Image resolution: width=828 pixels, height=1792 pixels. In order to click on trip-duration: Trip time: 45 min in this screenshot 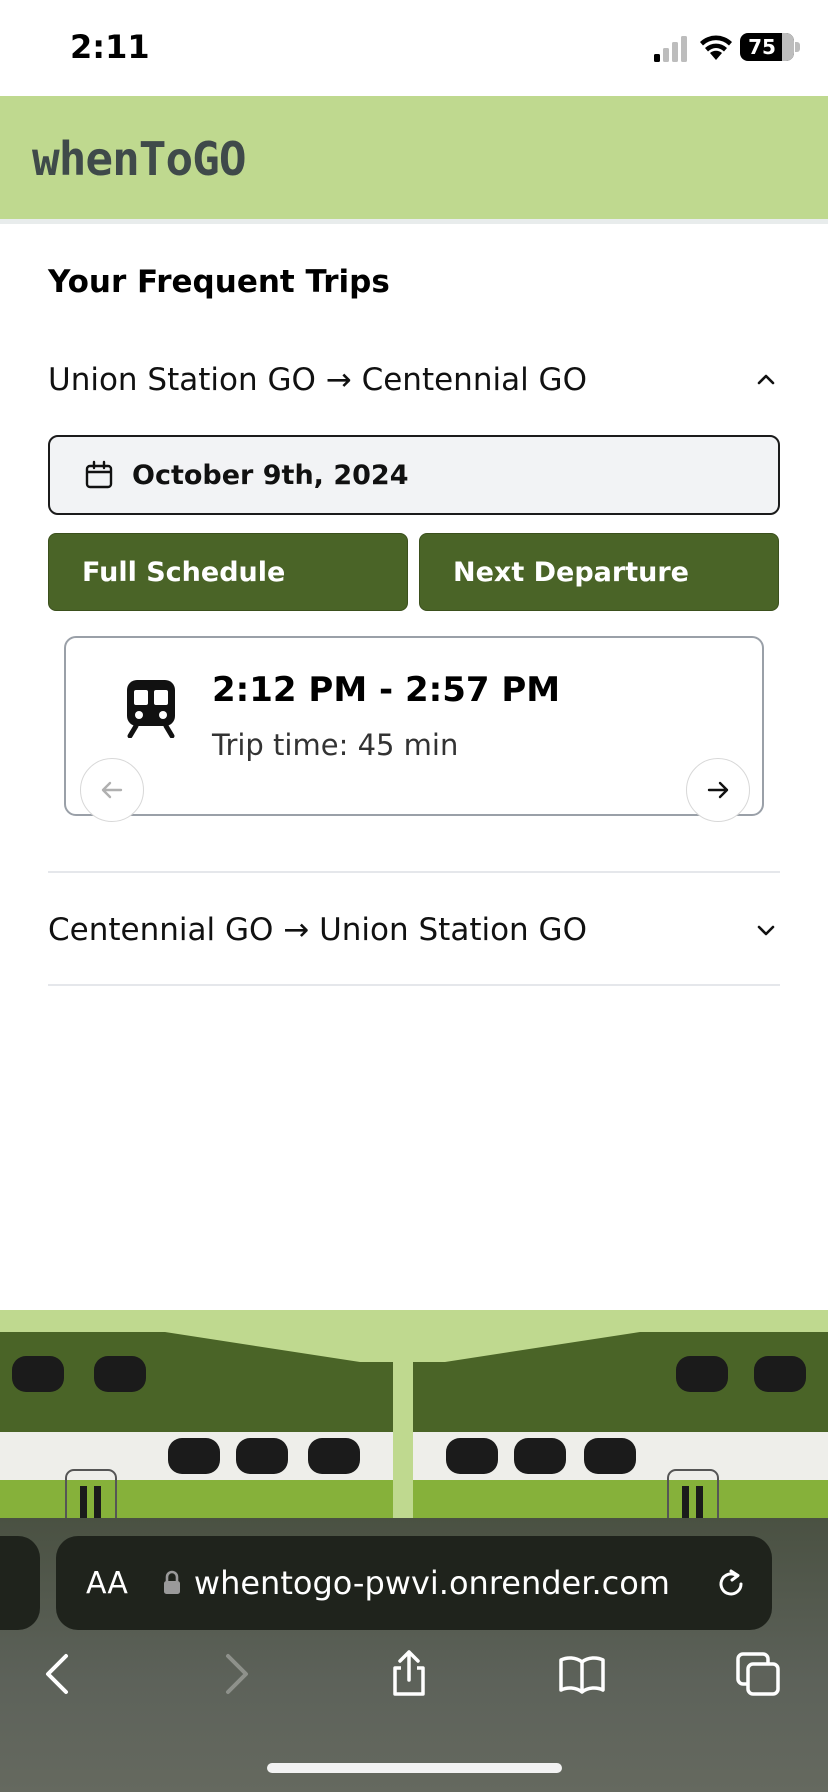, I will do `click(335, 745)`.